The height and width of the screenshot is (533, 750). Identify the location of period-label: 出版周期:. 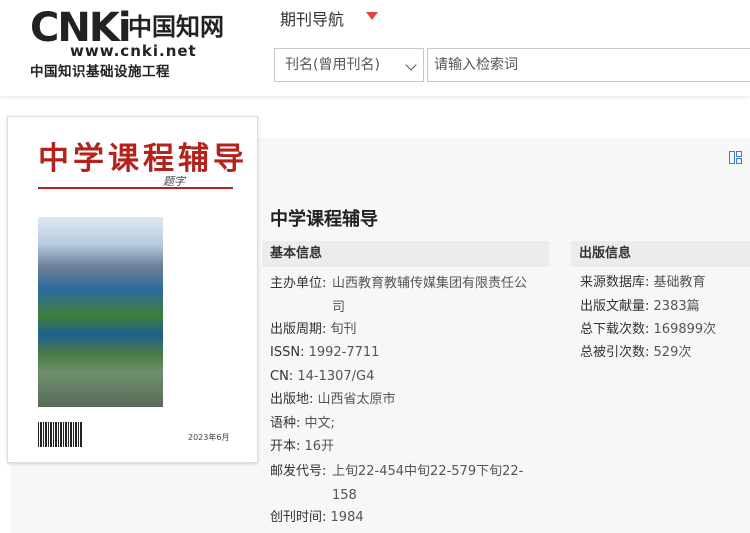
(298, 329).